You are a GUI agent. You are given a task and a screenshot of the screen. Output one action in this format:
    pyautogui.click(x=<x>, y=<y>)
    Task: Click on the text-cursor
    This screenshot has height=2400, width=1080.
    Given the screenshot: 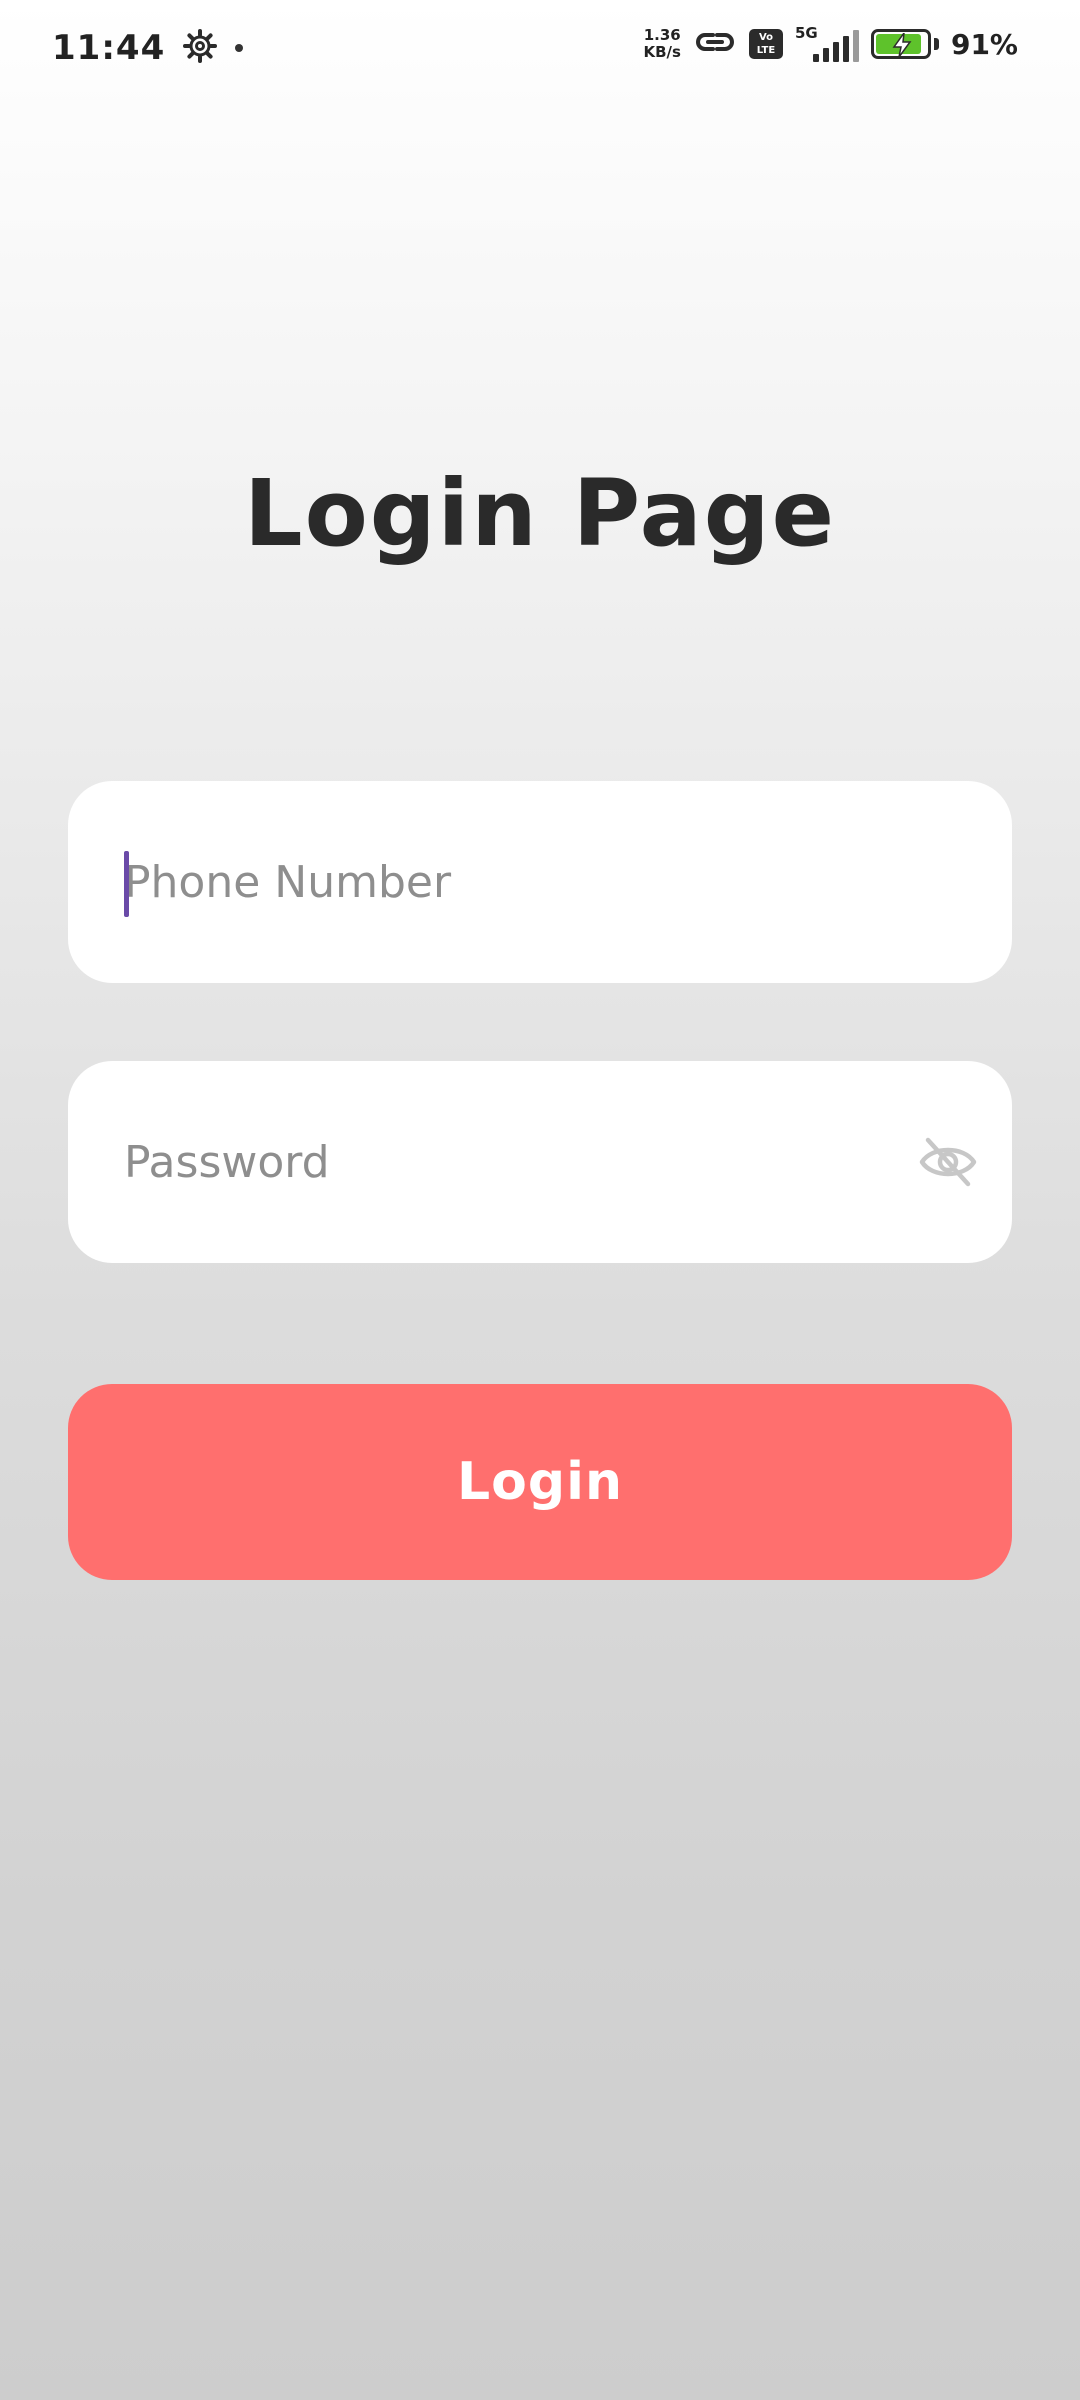 What is the action you would take?
    pyautogui.click(x=126, y=884)
    